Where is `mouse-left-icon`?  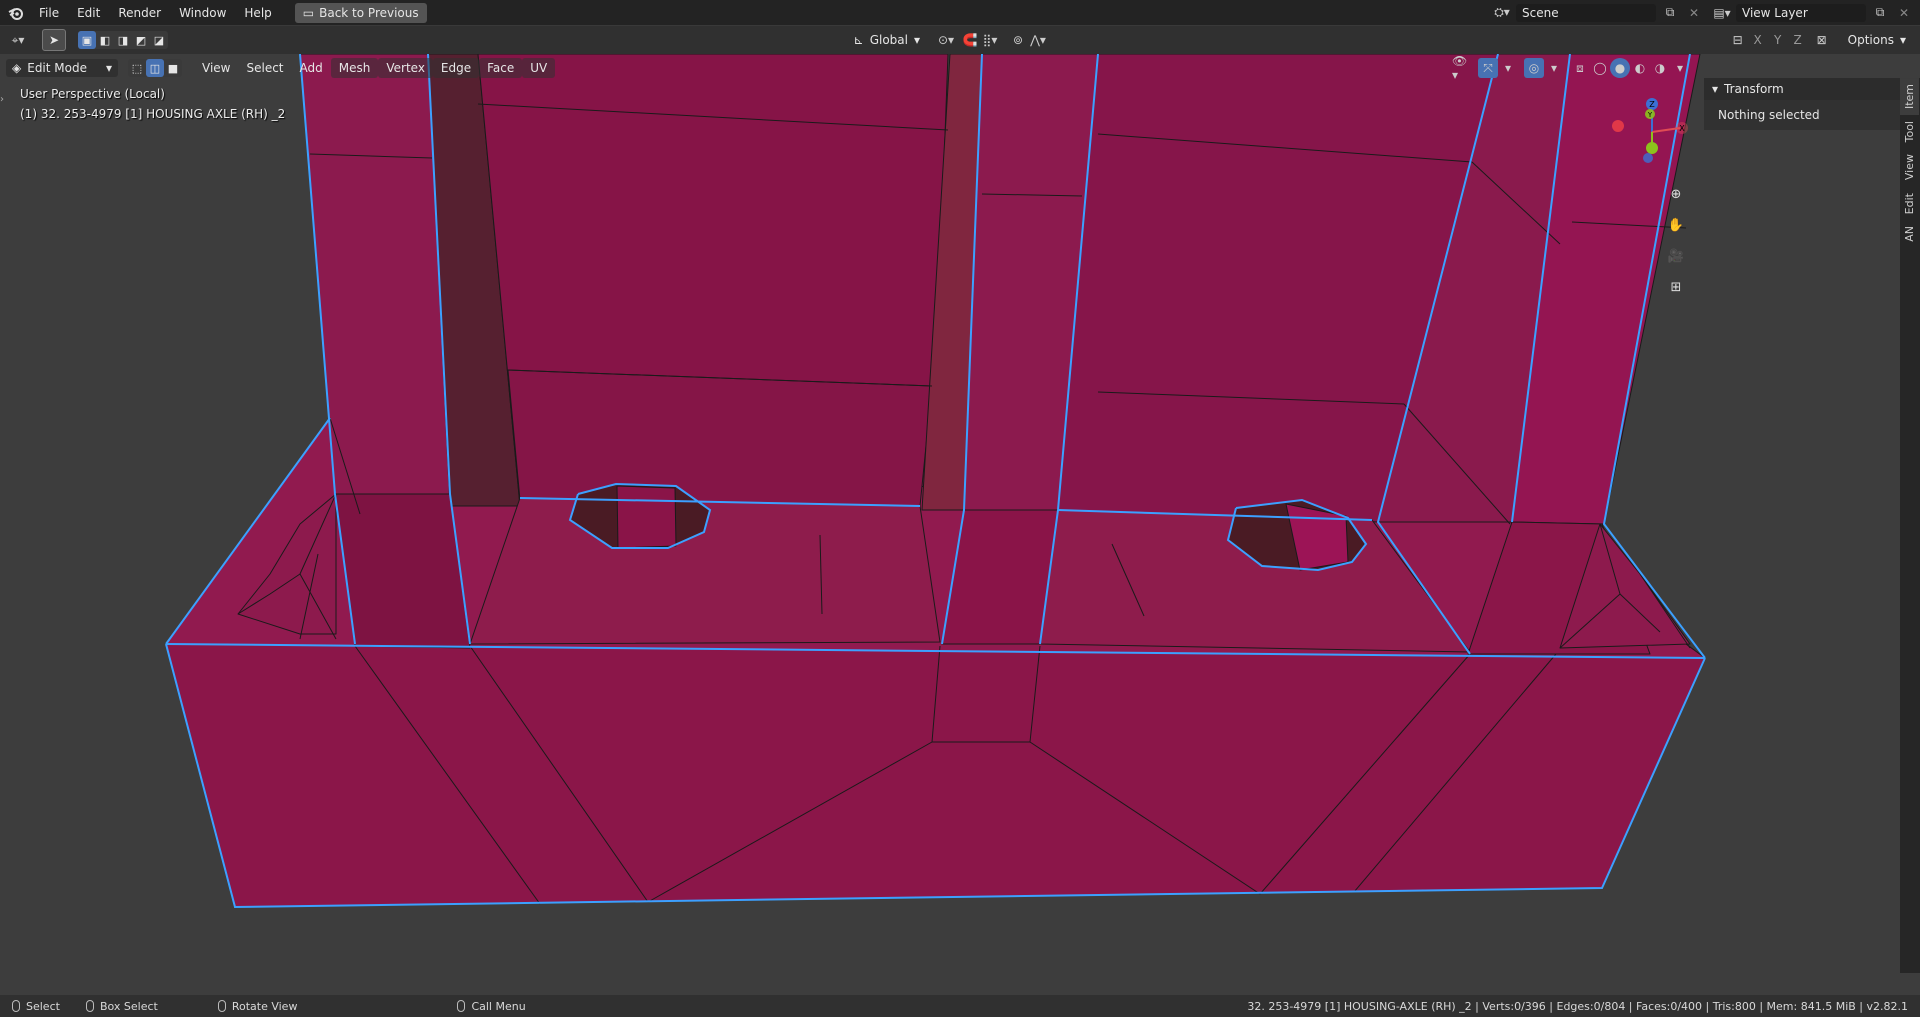 mouse-left-icon is located at coordinates (16, 1006).